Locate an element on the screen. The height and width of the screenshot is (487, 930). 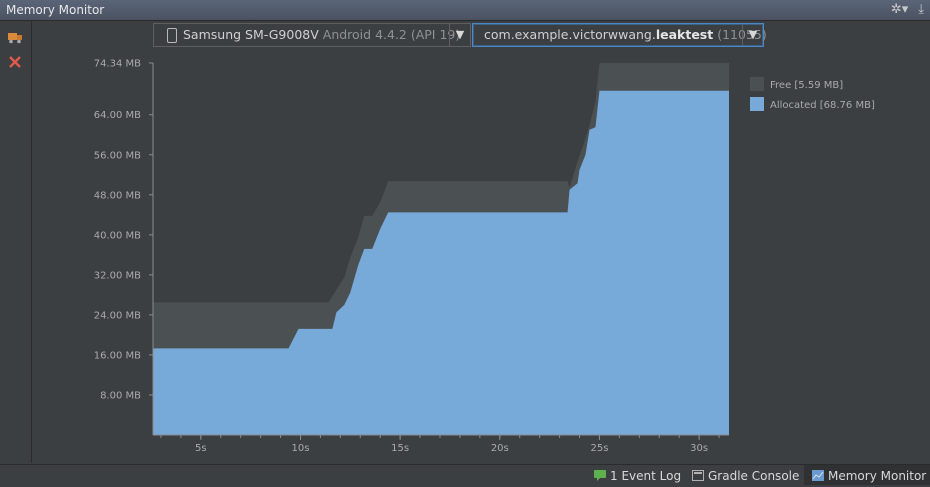
title-bar: Memory Monitor ✲▾ ⤓ is located at coordinates (465, 10).